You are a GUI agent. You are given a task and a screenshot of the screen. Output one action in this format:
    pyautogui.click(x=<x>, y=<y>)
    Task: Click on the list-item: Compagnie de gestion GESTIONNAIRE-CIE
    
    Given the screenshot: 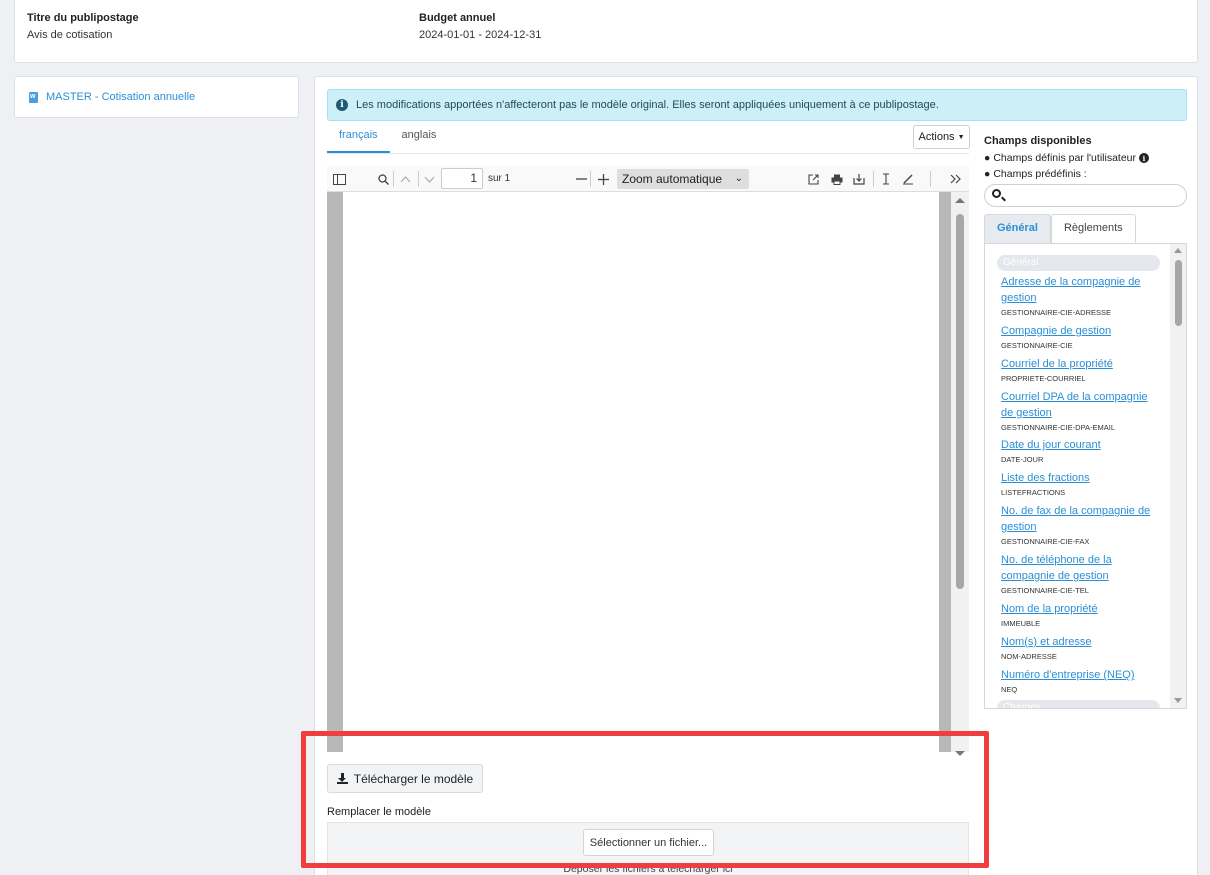 What is the action you would take?
    pyautogui.click(x=1081, y=336)
    